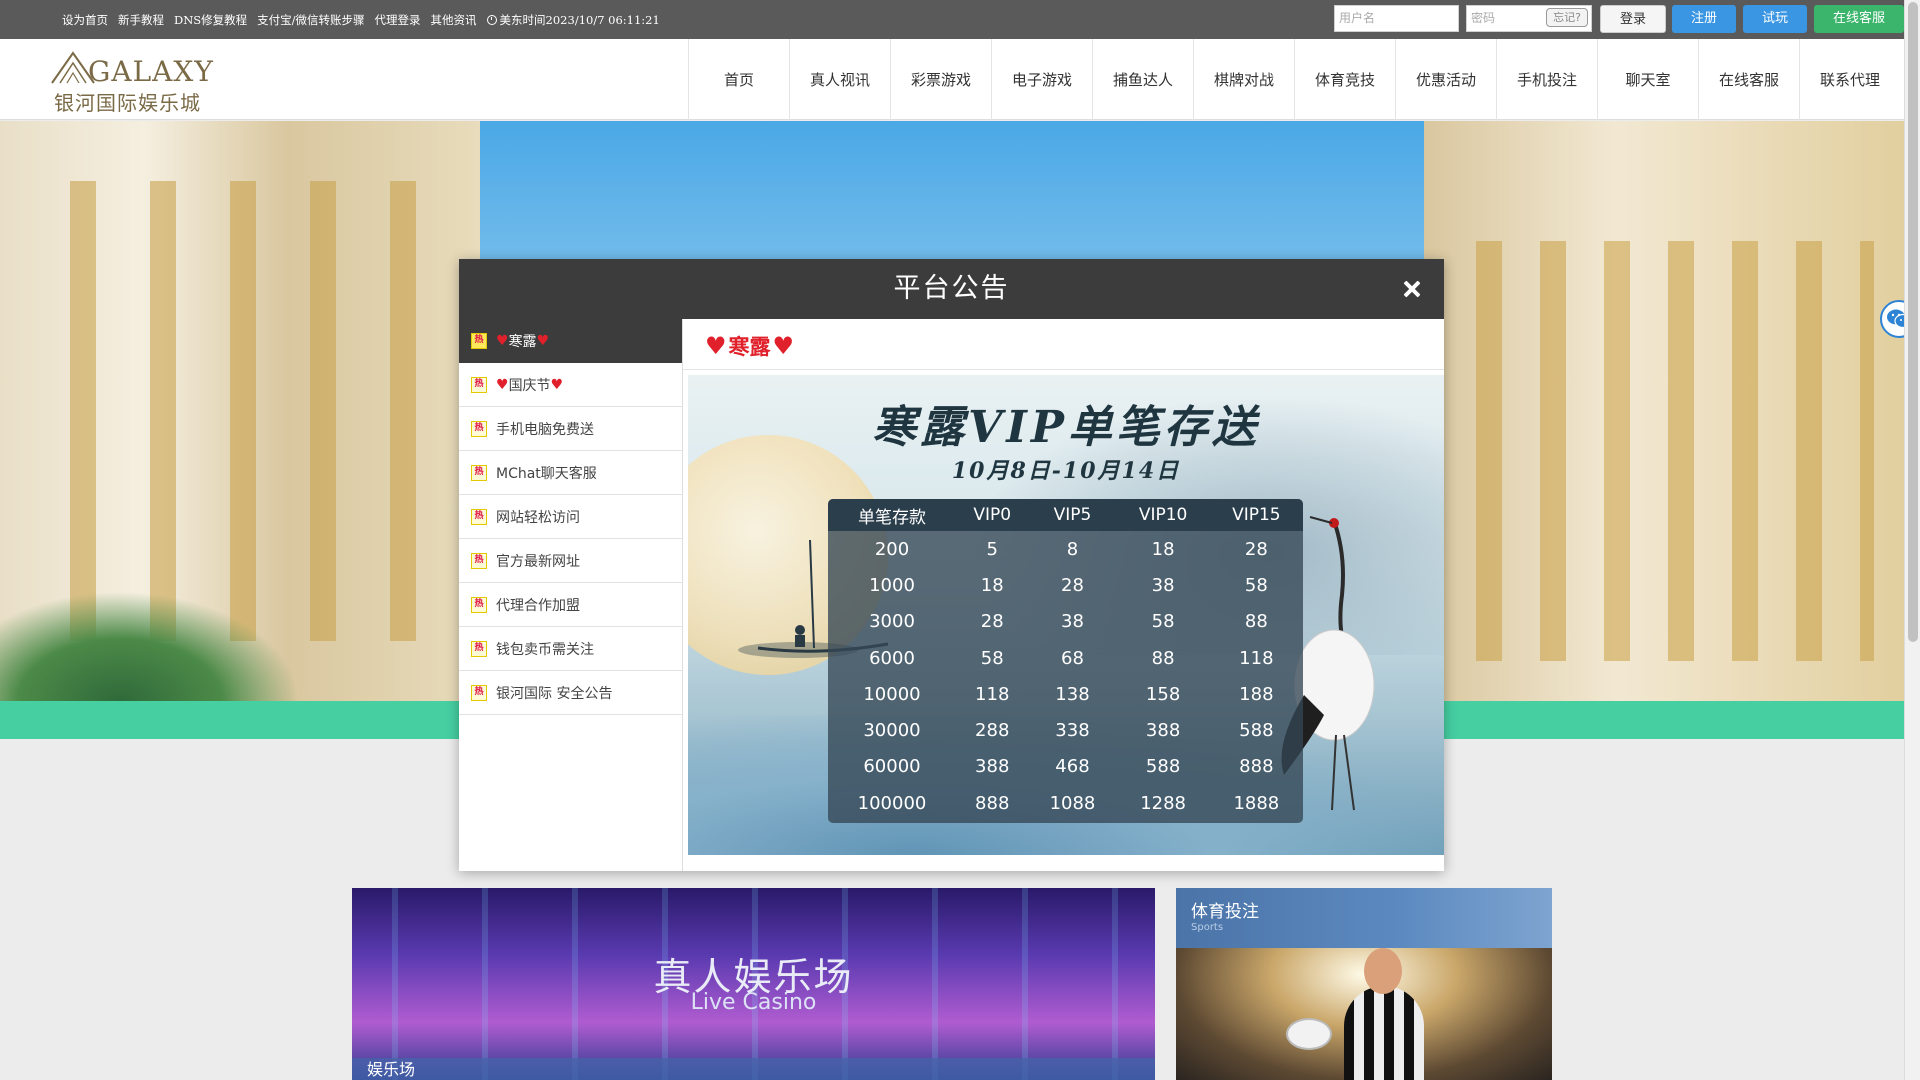  I want to click on notice-item-label: 寒露, so click(522, 341).